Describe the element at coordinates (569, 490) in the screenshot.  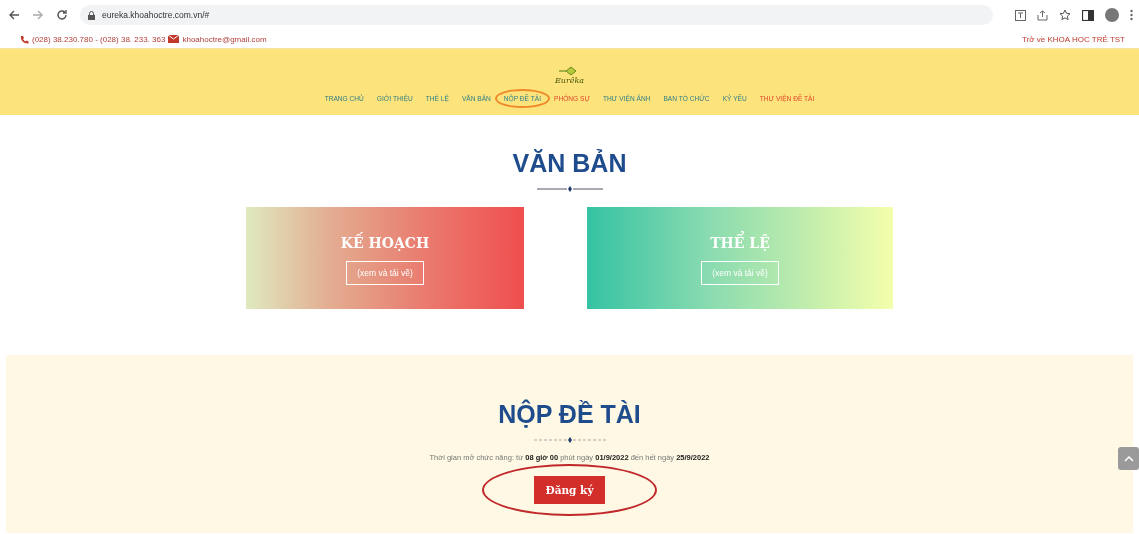
I see `register-button: Đăng ký` at that location.